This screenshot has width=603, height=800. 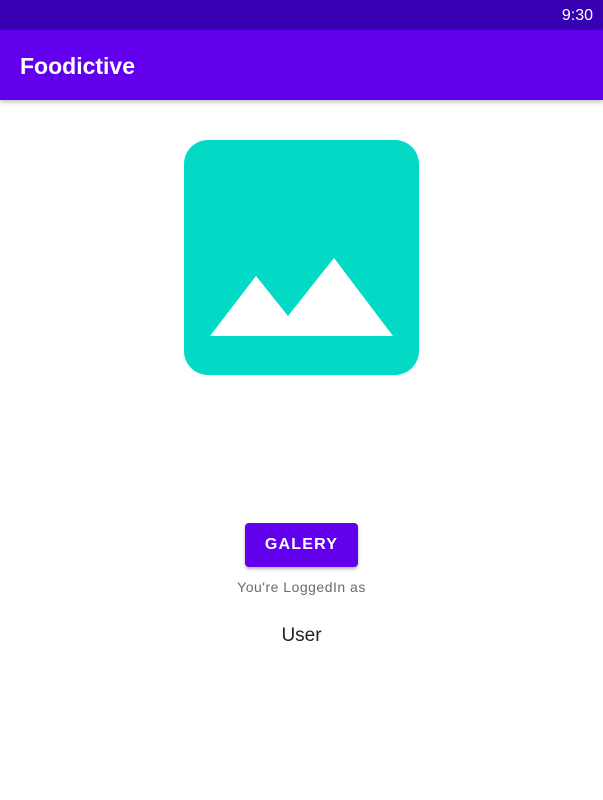 I want to click on gallery-button: GALERY, so click(x=301, y=545).